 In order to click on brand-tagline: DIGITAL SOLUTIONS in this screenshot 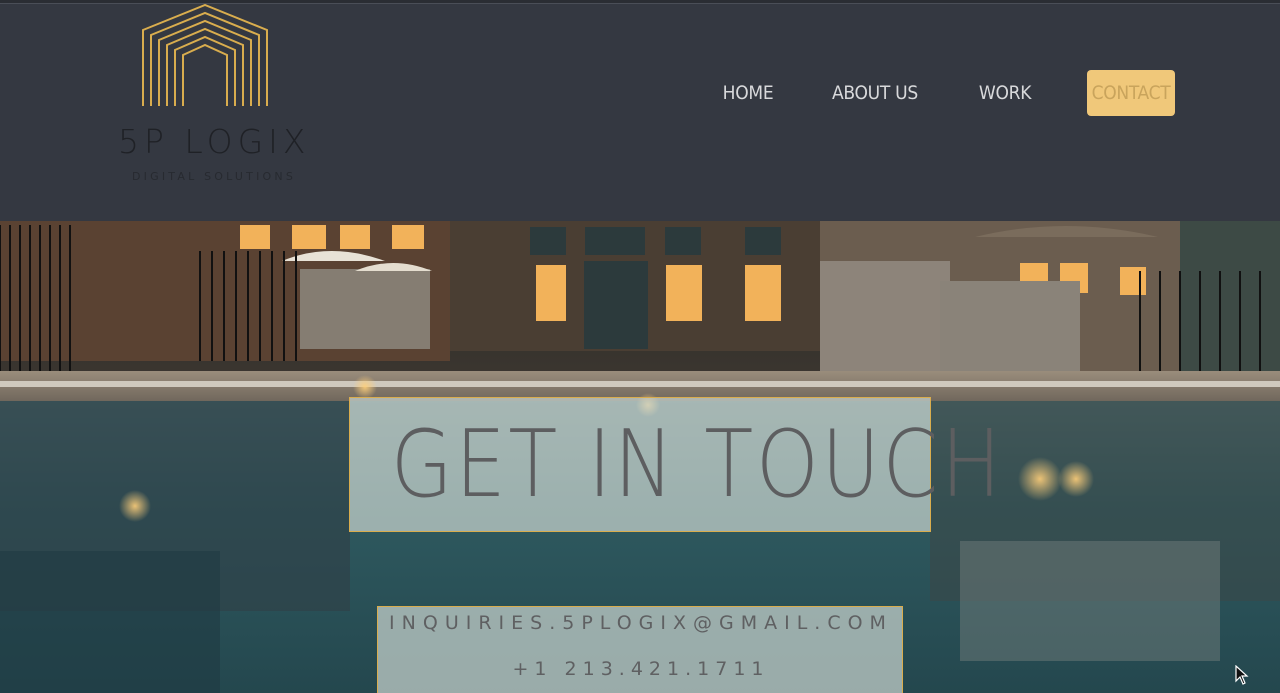, I will do `click(214, 176)`.